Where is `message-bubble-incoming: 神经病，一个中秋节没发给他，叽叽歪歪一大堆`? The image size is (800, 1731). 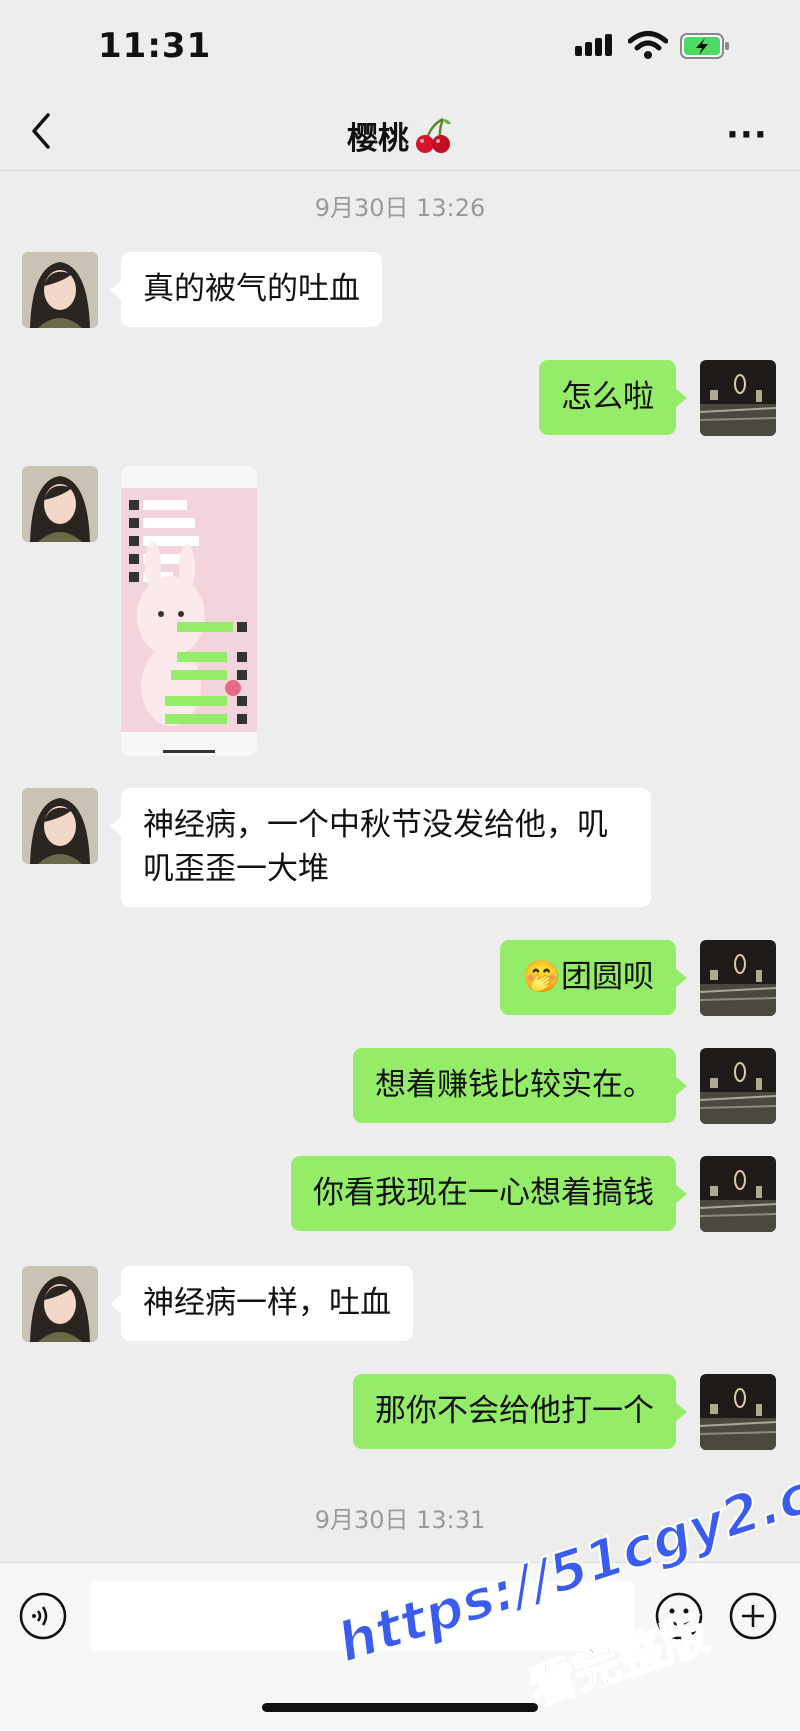
message-bubble-incoming: 神经病，一个中秋节没发给他，叽叽歪歪一大堆 is located at coordinates (380, 847).